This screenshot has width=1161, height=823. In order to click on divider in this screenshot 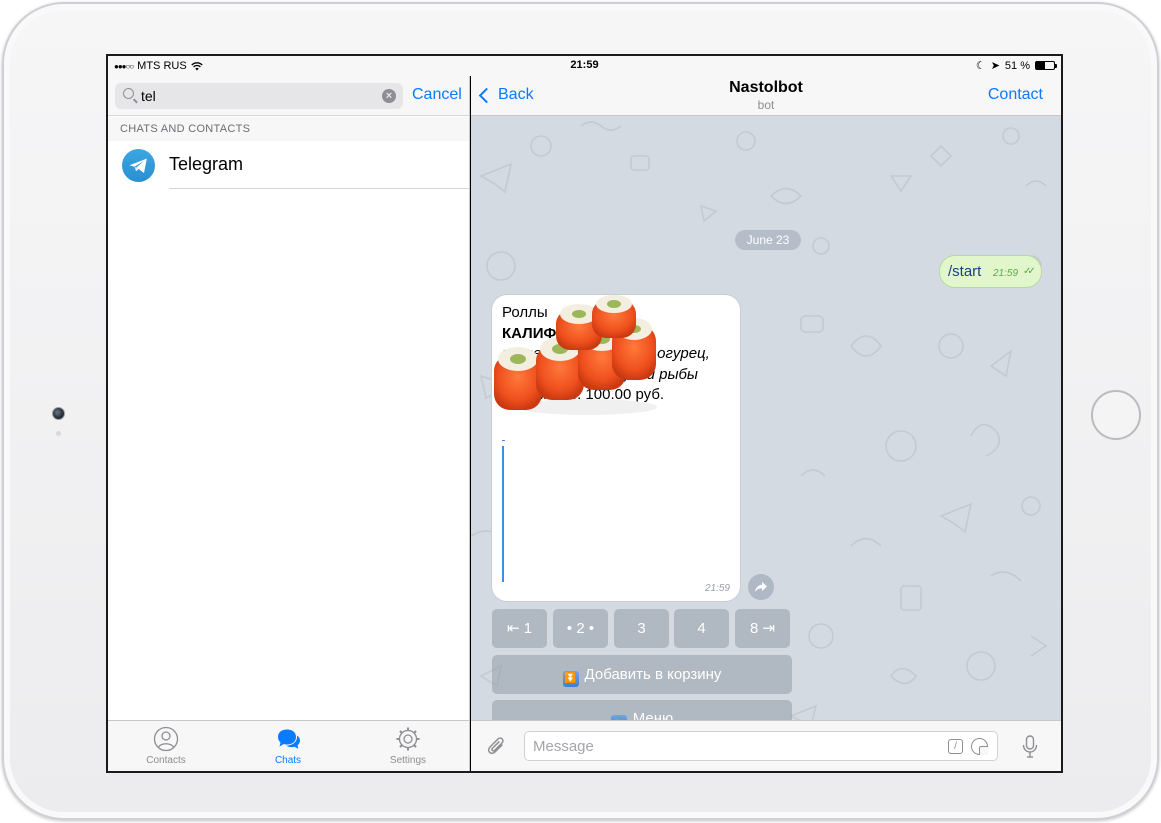, I will do `click(319, 188)`.